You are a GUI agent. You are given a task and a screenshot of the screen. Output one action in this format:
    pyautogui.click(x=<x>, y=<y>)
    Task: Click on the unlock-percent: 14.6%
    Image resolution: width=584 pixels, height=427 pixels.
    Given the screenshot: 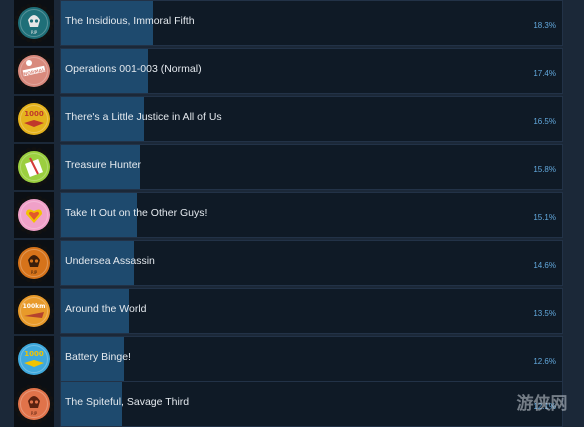 What is the action you would take?
    pyautogui.click(x=544, y=265)
    